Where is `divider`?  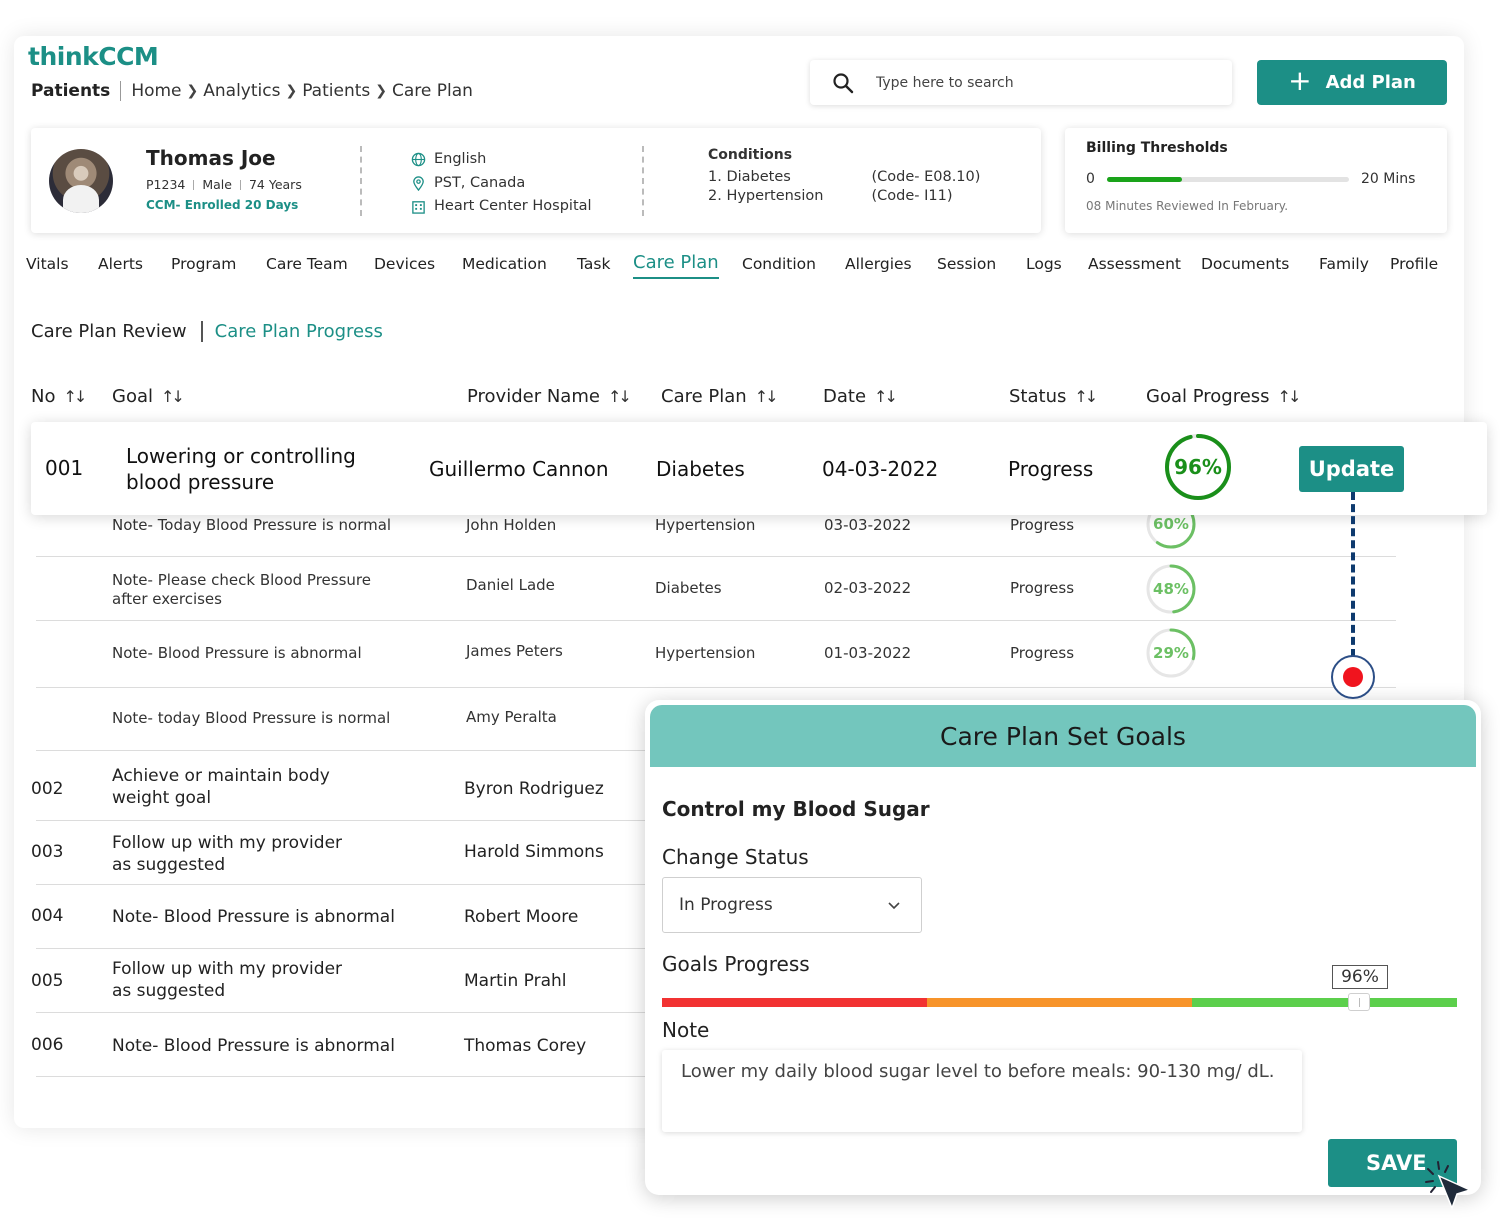
divider is located at coordinates (643, 181).